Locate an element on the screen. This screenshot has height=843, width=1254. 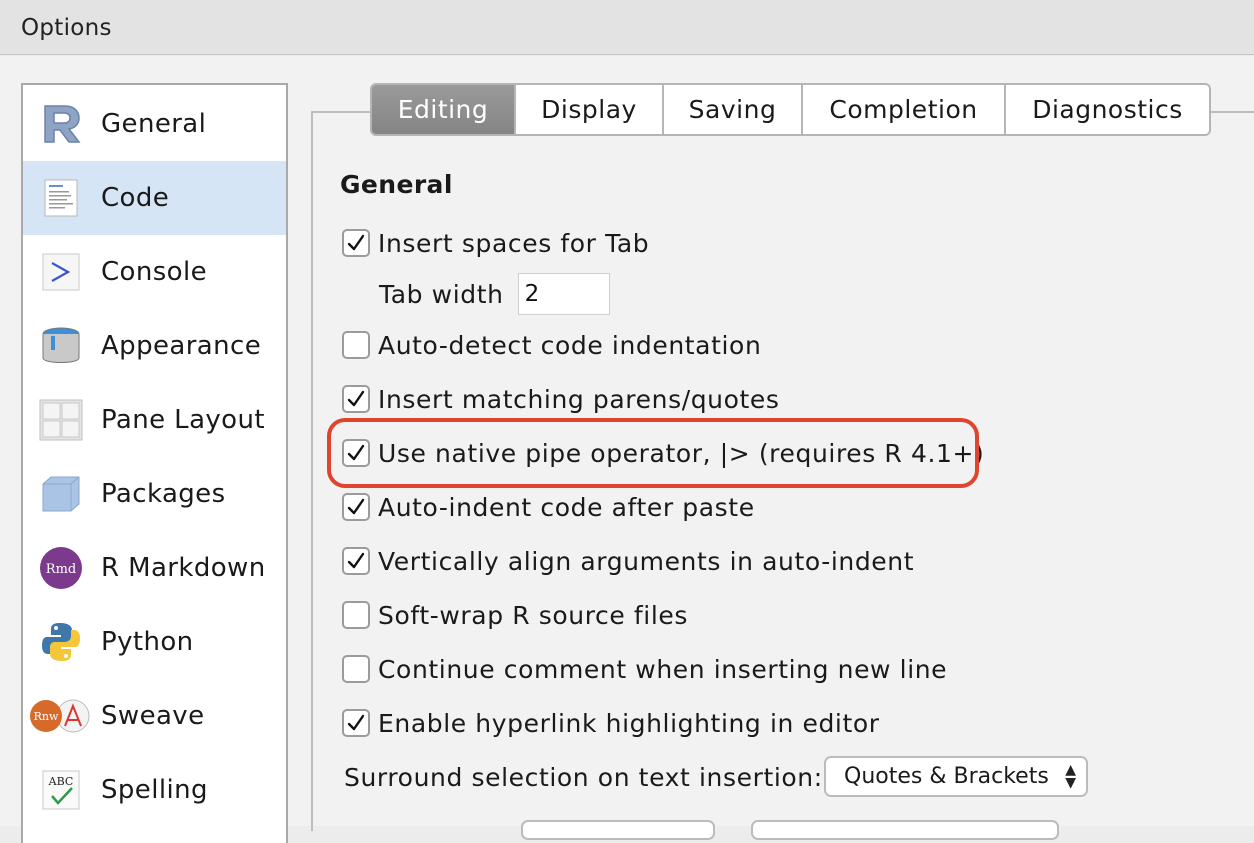
sidebar-item-label: Pane Layout is located at coordinates (183, 420).